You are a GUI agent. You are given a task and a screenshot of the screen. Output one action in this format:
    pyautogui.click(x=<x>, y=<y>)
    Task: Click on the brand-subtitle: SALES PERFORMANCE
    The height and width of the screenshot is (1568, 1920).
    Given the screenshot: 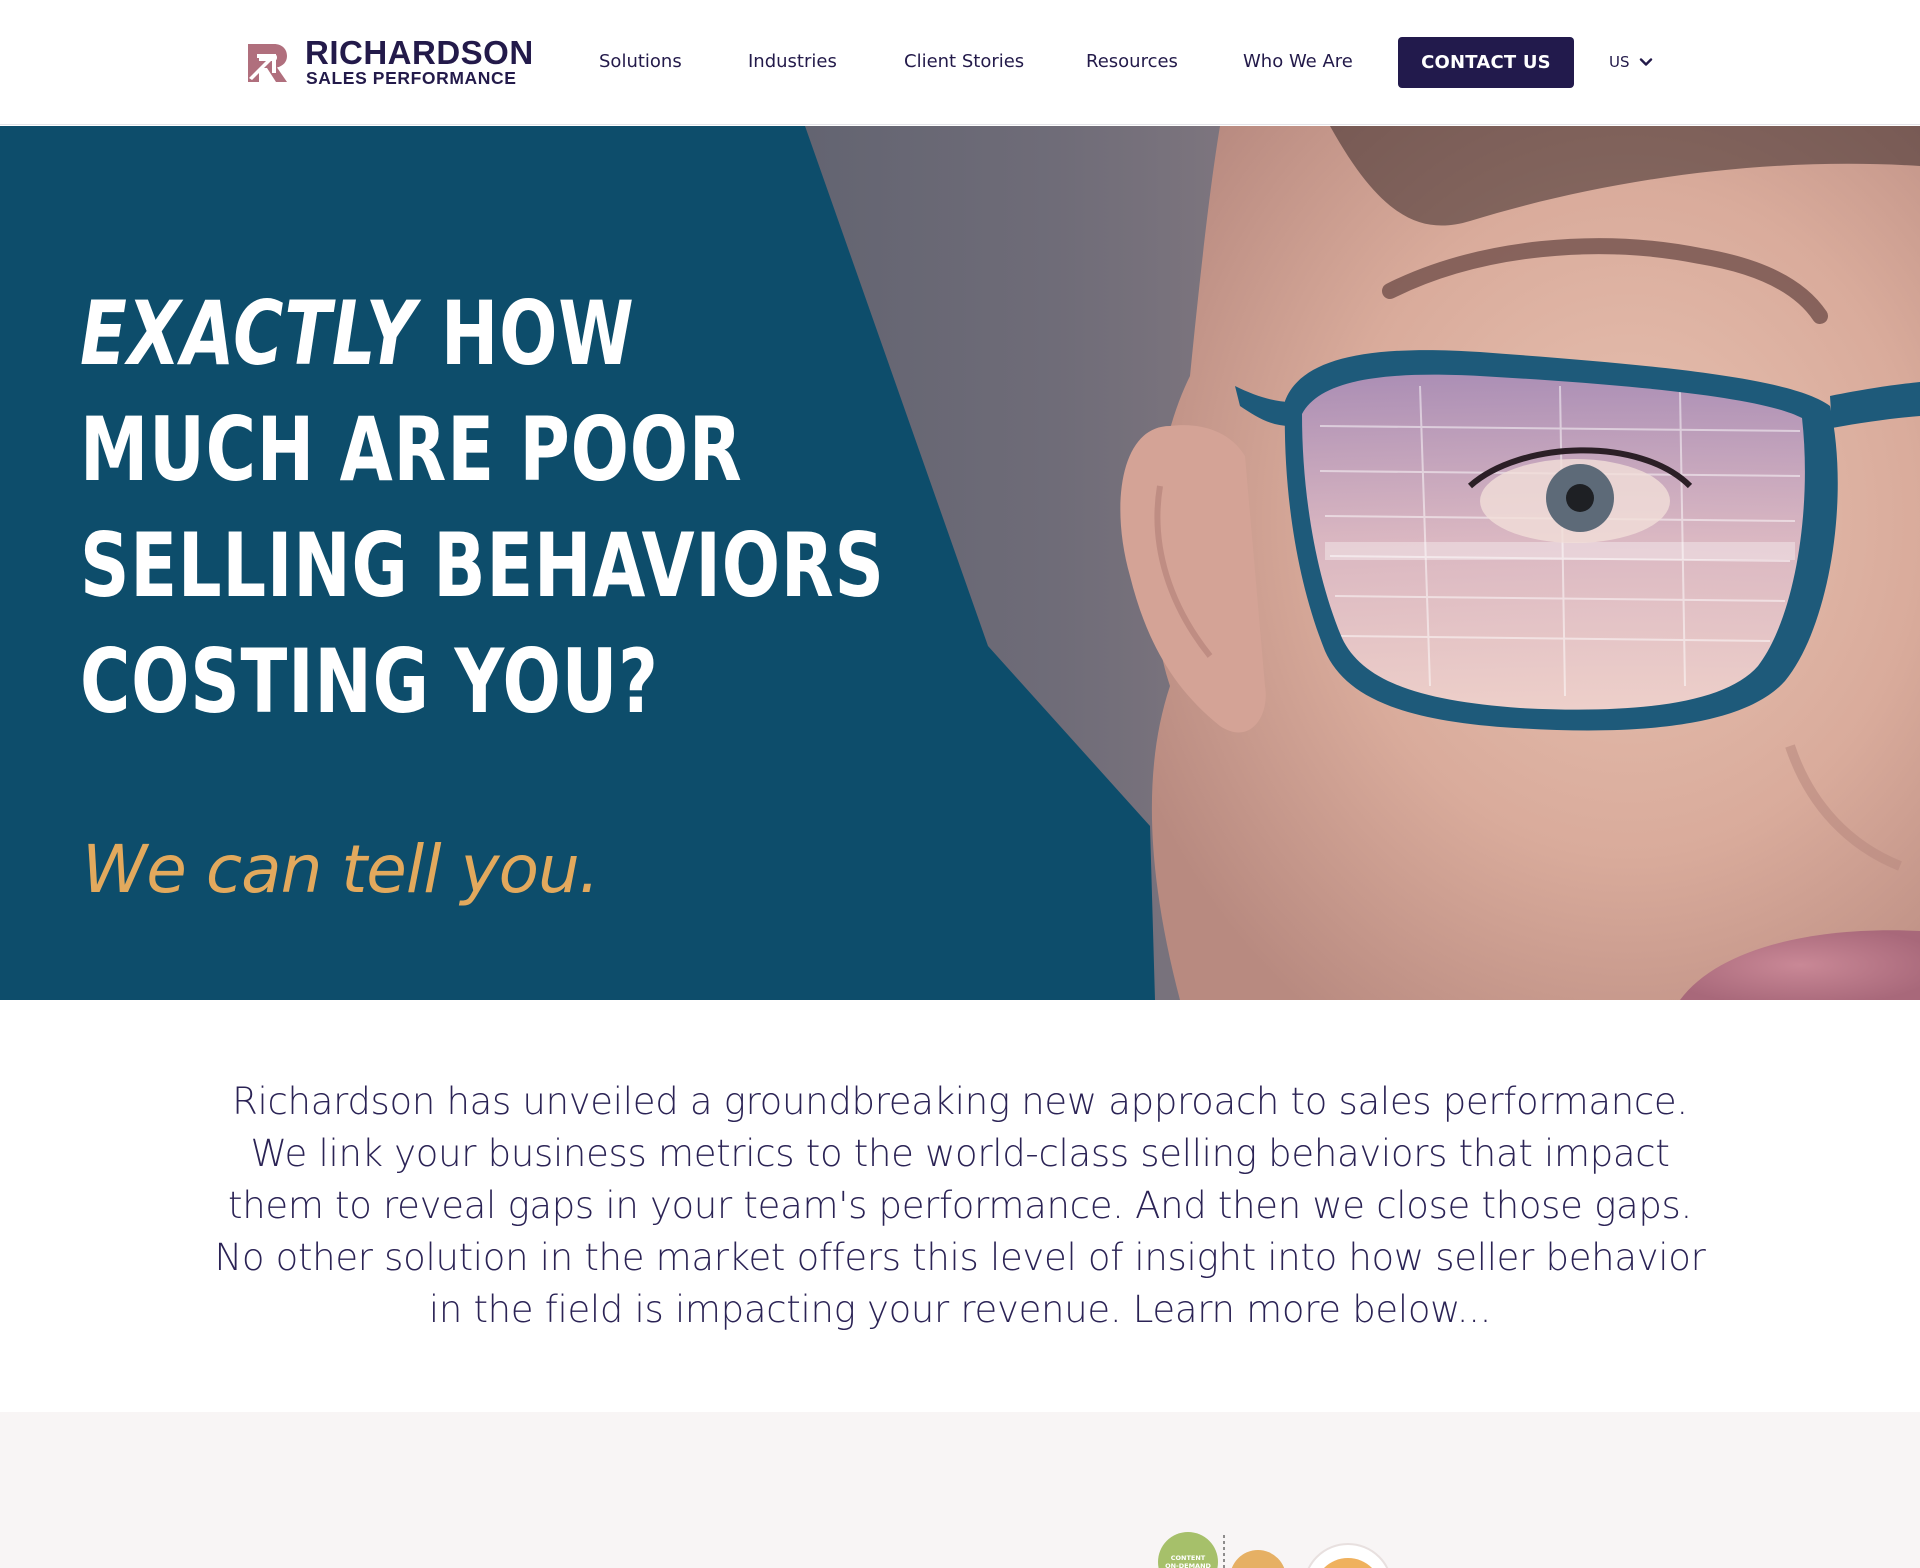 What is the action you would take?
    pyautogui.click(x=411, y=78)
    